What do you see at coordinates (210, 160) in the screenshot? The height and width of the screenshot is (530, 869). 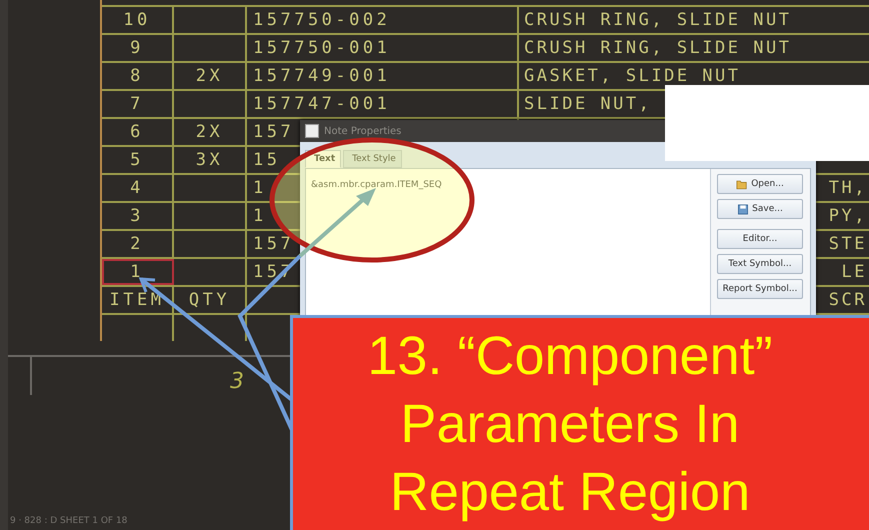 I see `table-cell: 3X` at bounding box center [210, 160].